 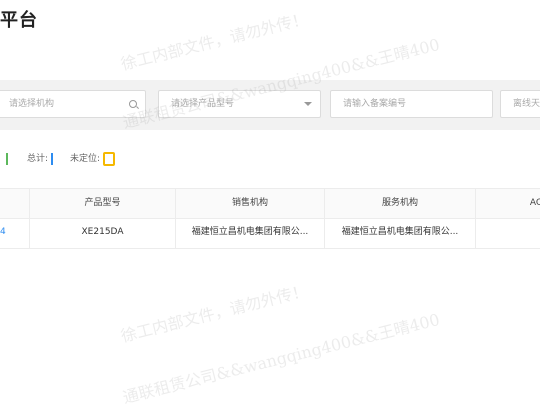 I want to click on offline-days-field, so click(x=520, y=104).